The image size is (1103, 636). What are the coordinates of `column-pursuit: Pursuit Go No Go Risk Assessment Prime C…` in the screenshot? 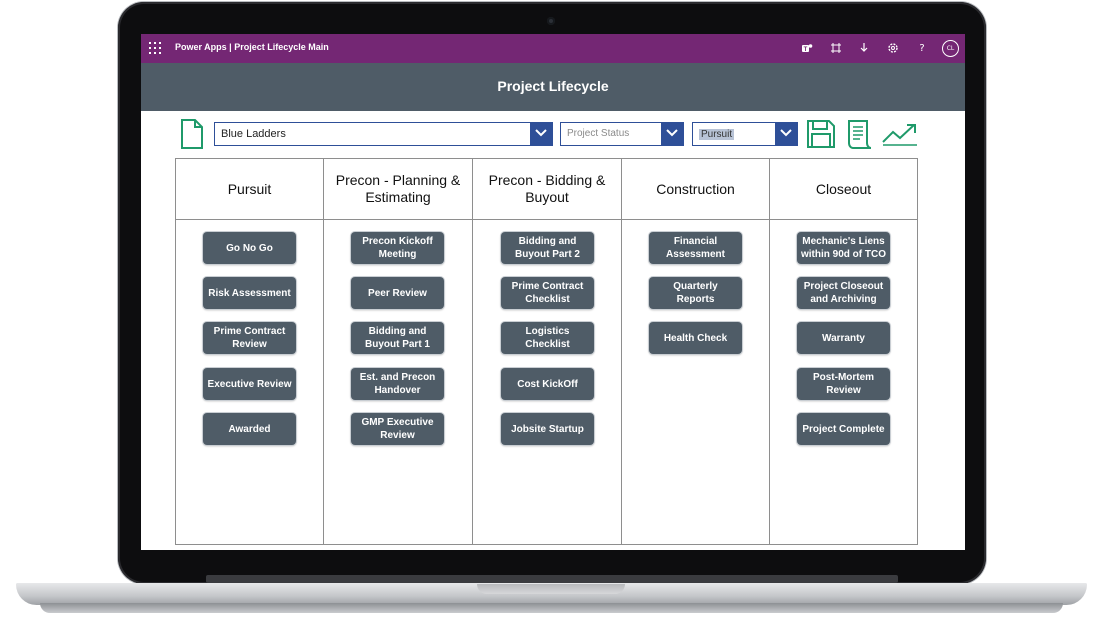 It's located at (250, 351).